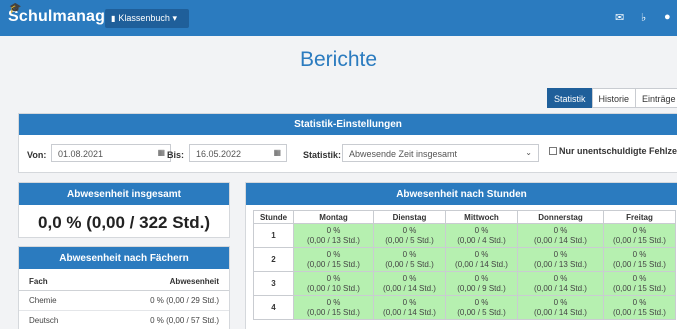 This screenshot has height=329, width=677. I want to click on settings-title: Statistik-Einstellungen, so click(348, 124).